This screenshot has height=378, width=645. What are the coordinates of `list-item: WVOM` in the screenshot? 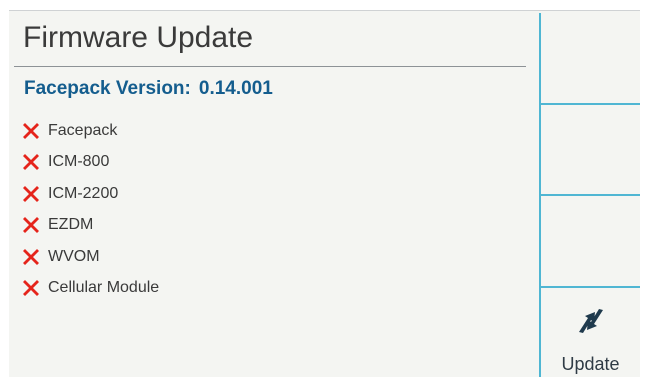 It's located at (90, 257).